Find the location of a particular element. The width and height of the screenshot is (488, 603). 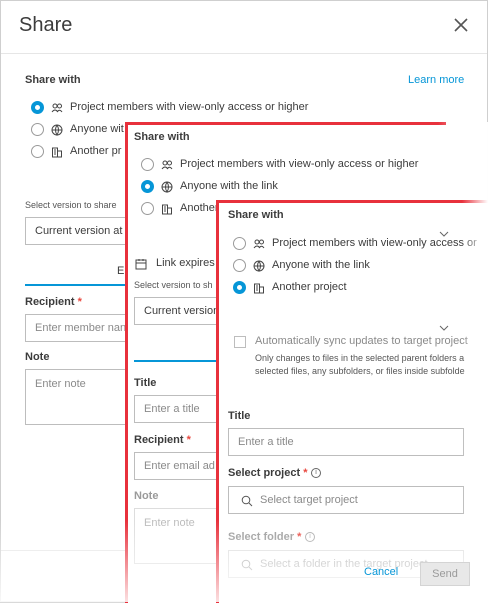

note-label: Note is located at coordinates (37, 357).